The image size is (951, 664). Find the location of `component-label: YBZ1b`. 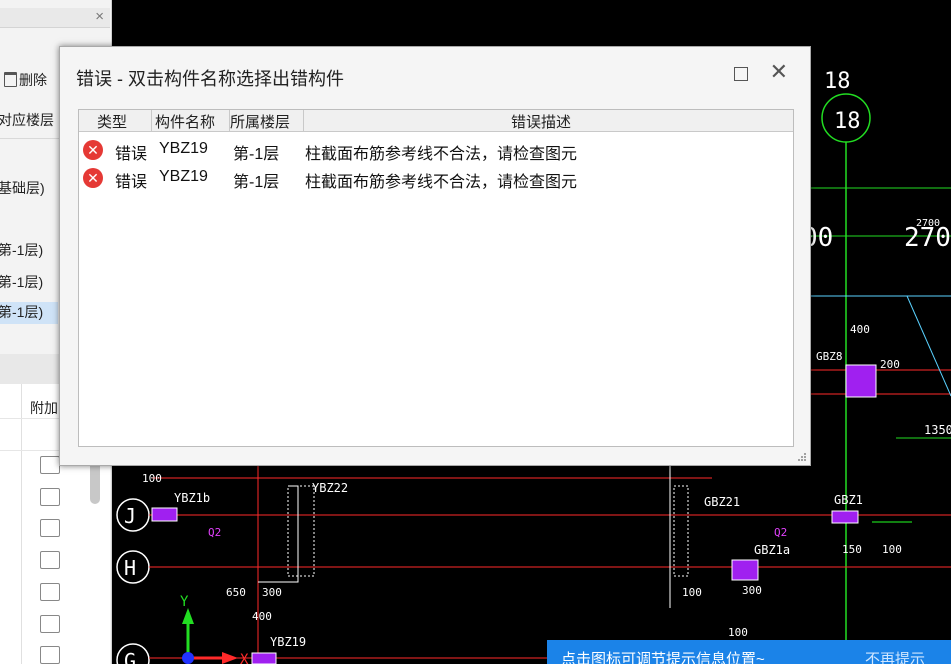

component-label: YBZ1b is located at coordinates (192, 498).